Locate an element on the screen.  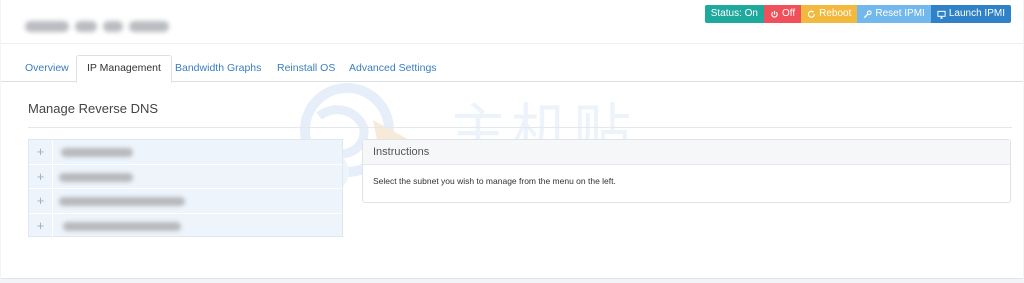
off-label: Off is located at coordinates (788, 13).